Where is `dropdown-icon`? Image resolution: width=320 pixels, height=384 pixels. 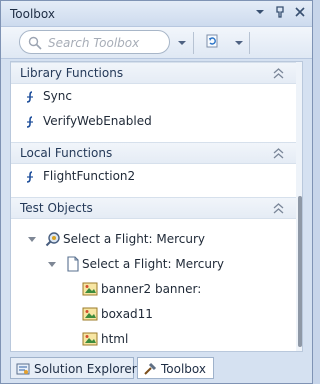
dropdown-icon is located at coordinates (260, 12).